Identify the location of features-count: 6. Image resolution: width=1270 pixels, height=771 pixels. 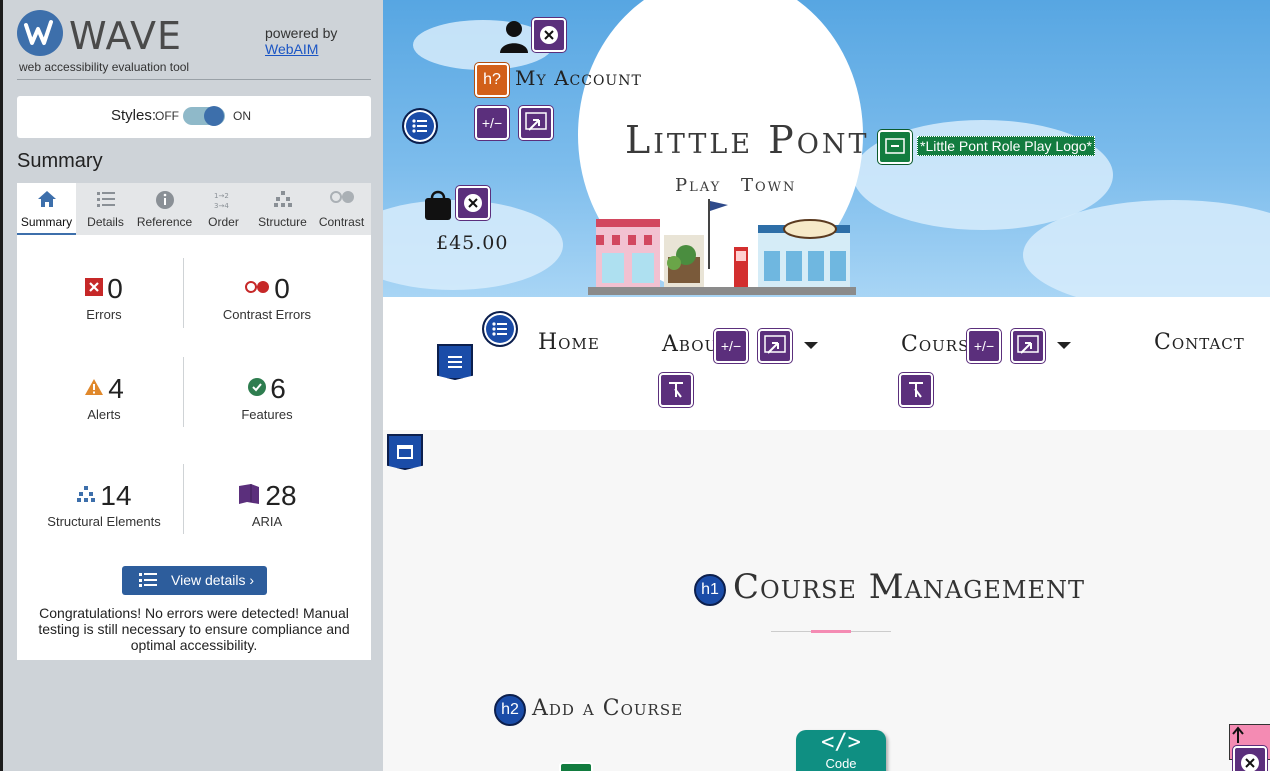
(278, 388).